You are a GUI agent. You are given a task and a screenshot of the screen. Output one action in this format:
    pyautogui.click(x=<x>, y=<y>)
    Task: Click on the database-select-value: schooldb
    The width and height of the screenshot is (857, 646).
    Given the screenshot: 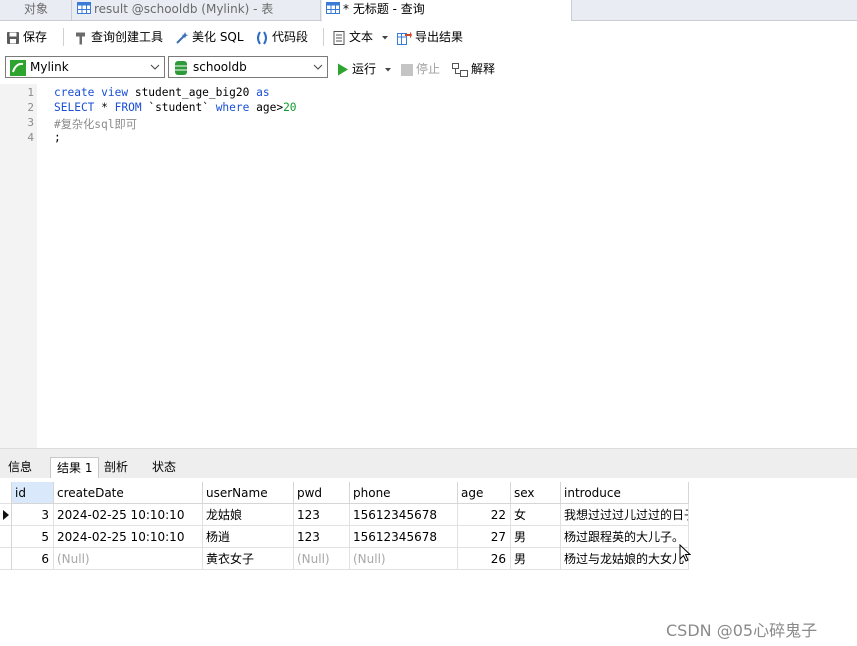 What is the action you would take?
    pyautogui.click(x=220, y=67)
    